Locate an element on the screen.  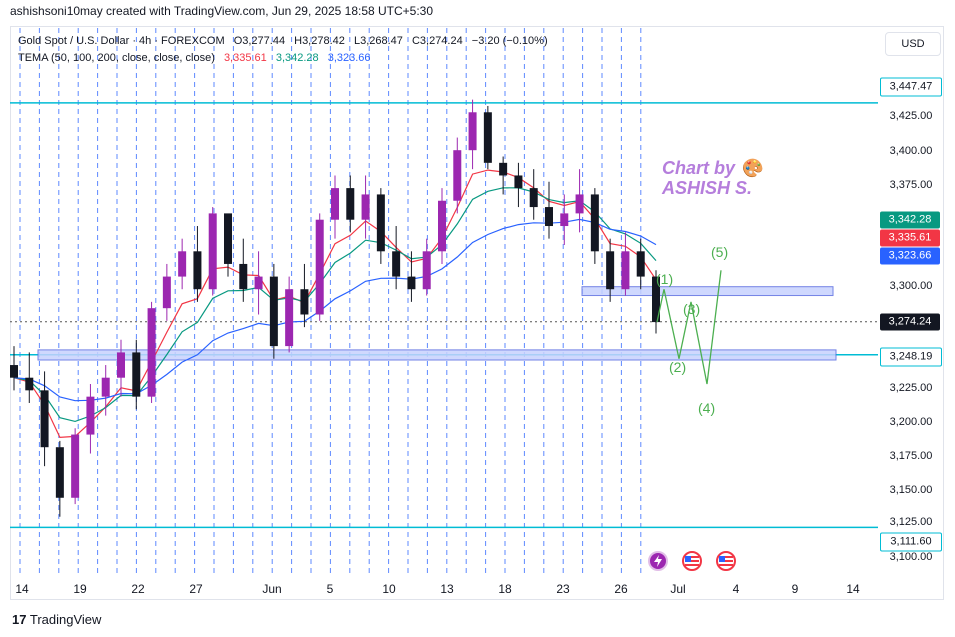
date-tick: 4 is located at coordinates (736, 589).